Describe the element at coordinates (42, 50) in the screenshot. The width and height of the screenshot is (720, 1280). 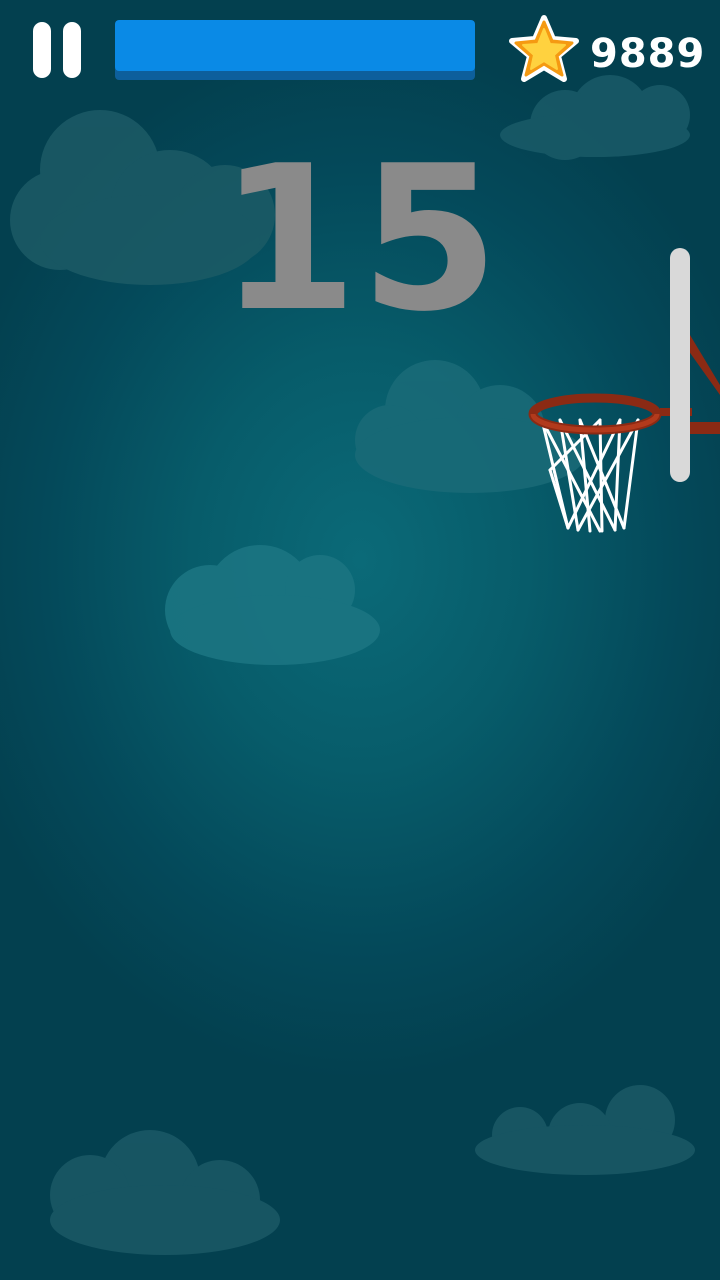
I see `pause-icon-left-bar` at that location.